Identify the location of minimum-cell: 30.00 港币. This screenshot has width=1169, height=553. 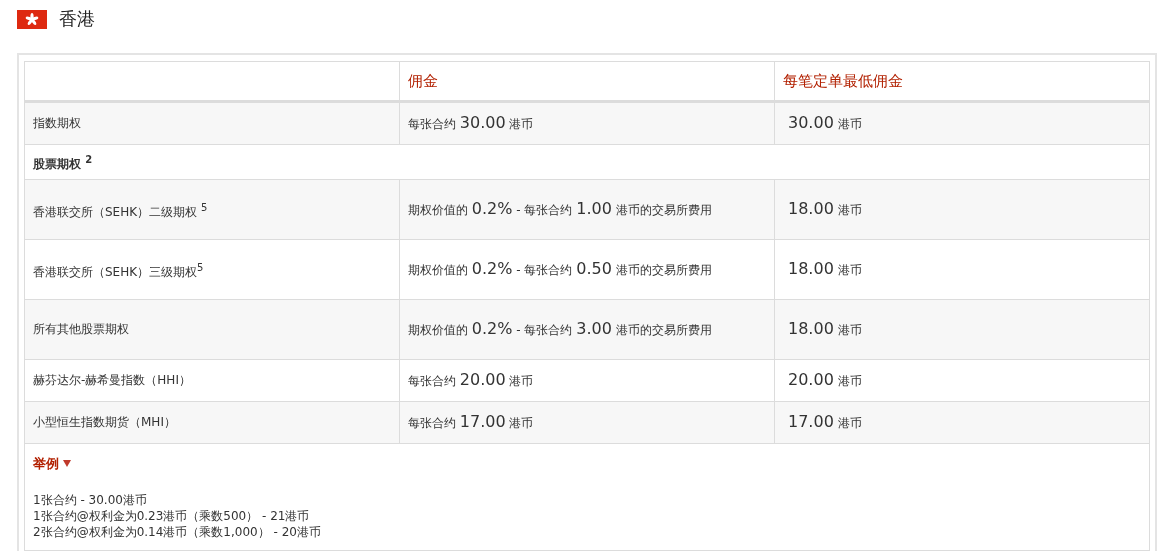
(962, 123).